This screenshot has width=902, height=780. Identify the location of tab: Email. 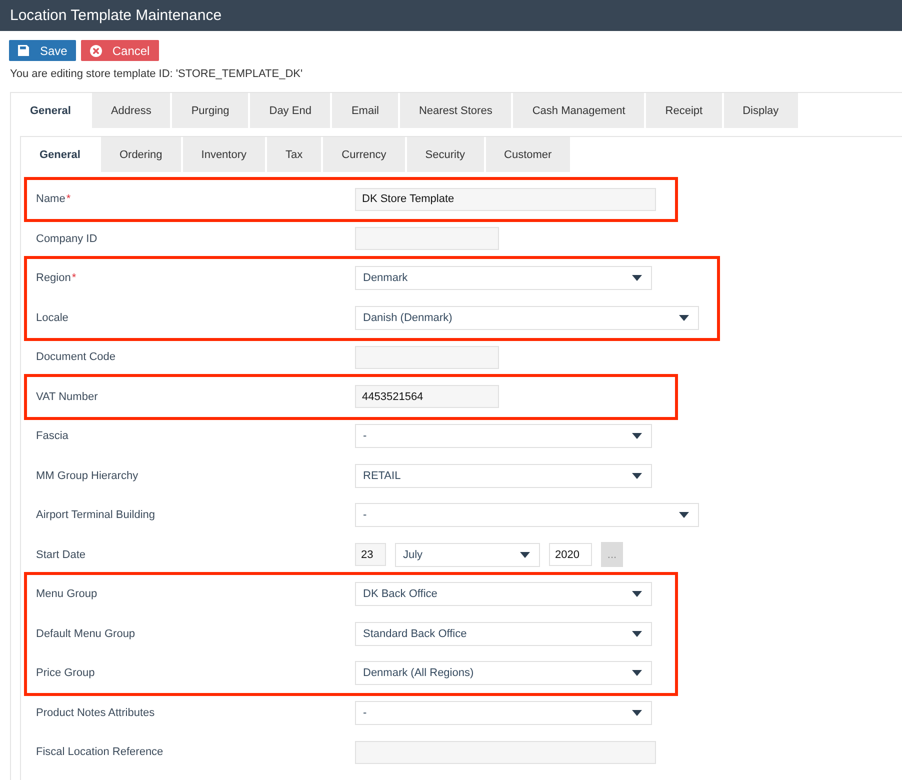
(365, 110).